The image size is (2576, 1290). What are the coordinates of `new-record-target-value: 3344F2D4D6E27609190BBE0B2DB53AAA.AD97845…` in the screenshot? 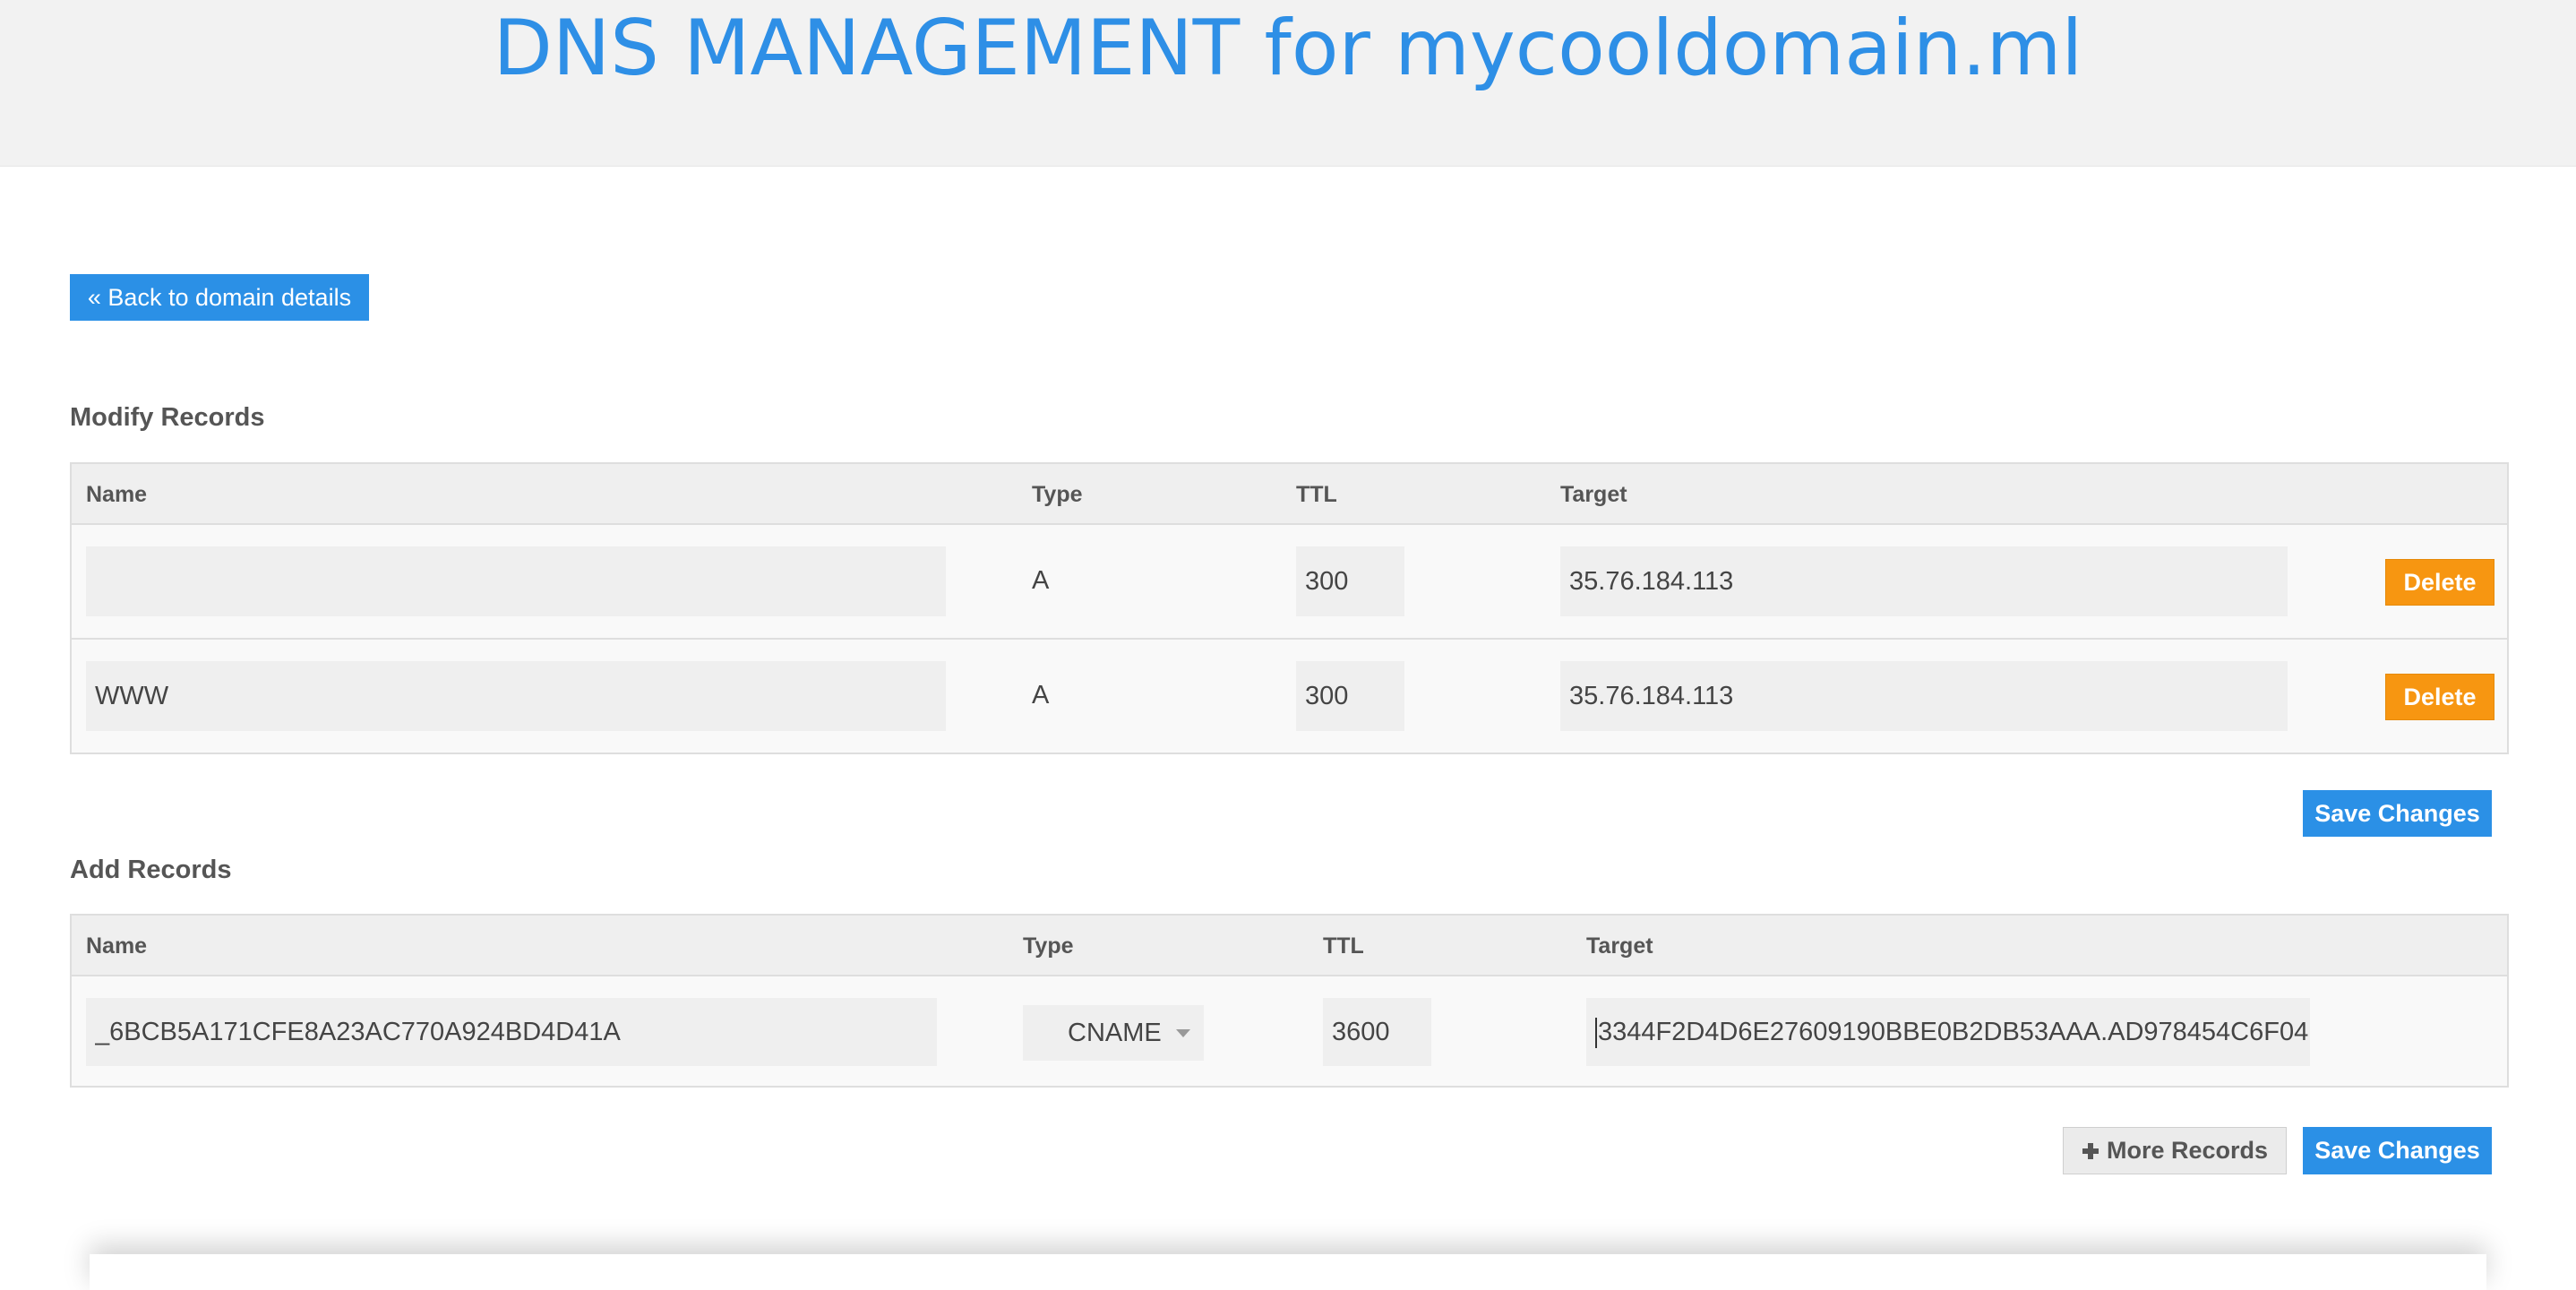 It's located at (1954, 1032).